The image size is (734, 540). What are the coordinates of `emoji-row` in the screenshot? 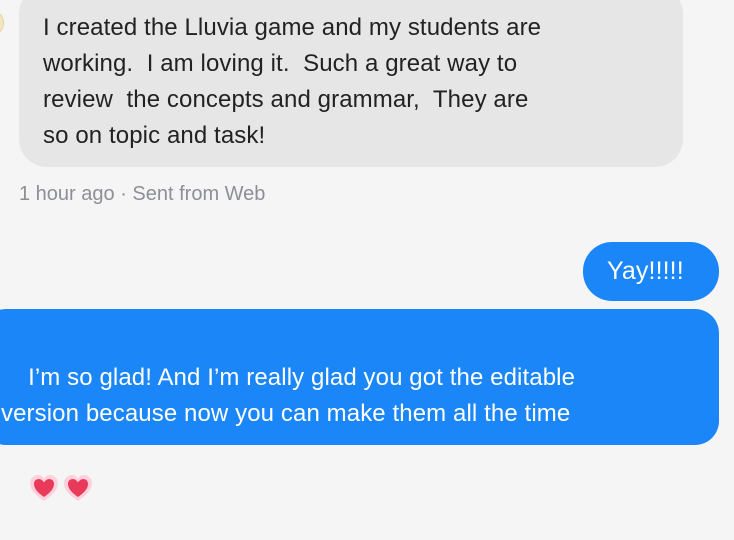 It's located at (61, 488).